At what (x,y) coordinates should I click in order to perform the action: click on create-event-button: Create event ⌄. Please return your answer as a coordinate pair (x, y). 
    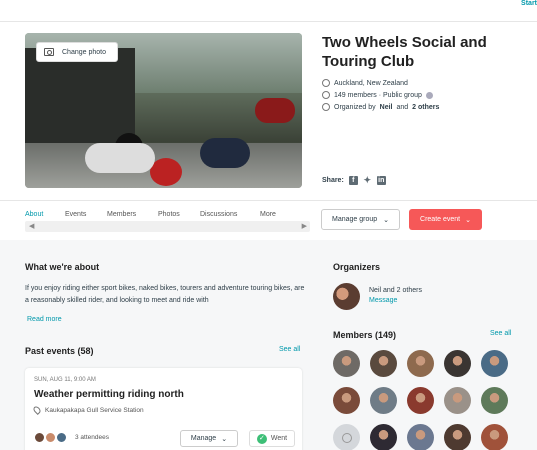
    Looking at the image, I should click on (445, 219).